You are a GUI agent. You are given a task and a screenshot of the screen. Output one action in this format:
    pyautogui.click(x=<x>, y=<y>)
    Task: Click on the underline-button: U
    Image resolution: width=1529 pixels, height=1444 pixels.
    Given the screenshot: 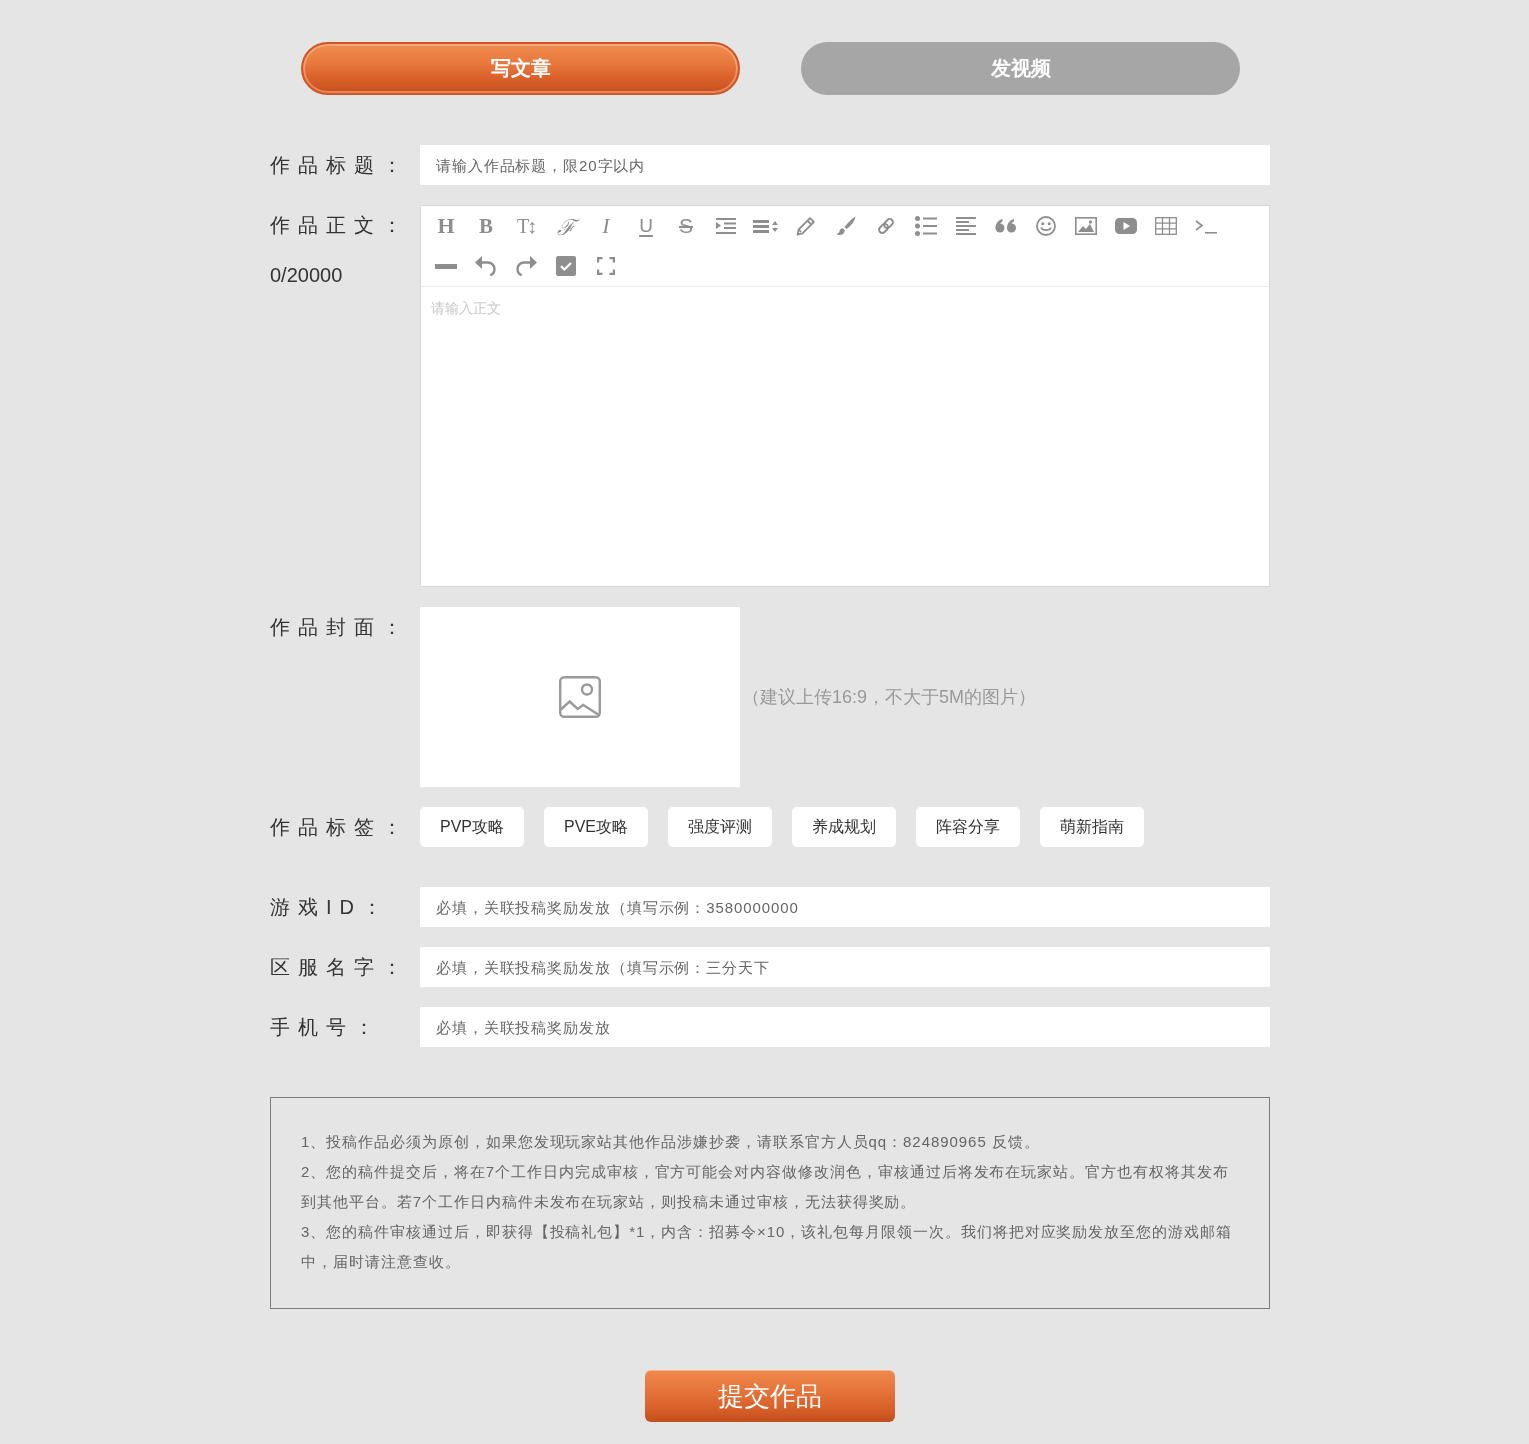 What is the action you would take?
    pyautogui.click(x=646, y=226)
    